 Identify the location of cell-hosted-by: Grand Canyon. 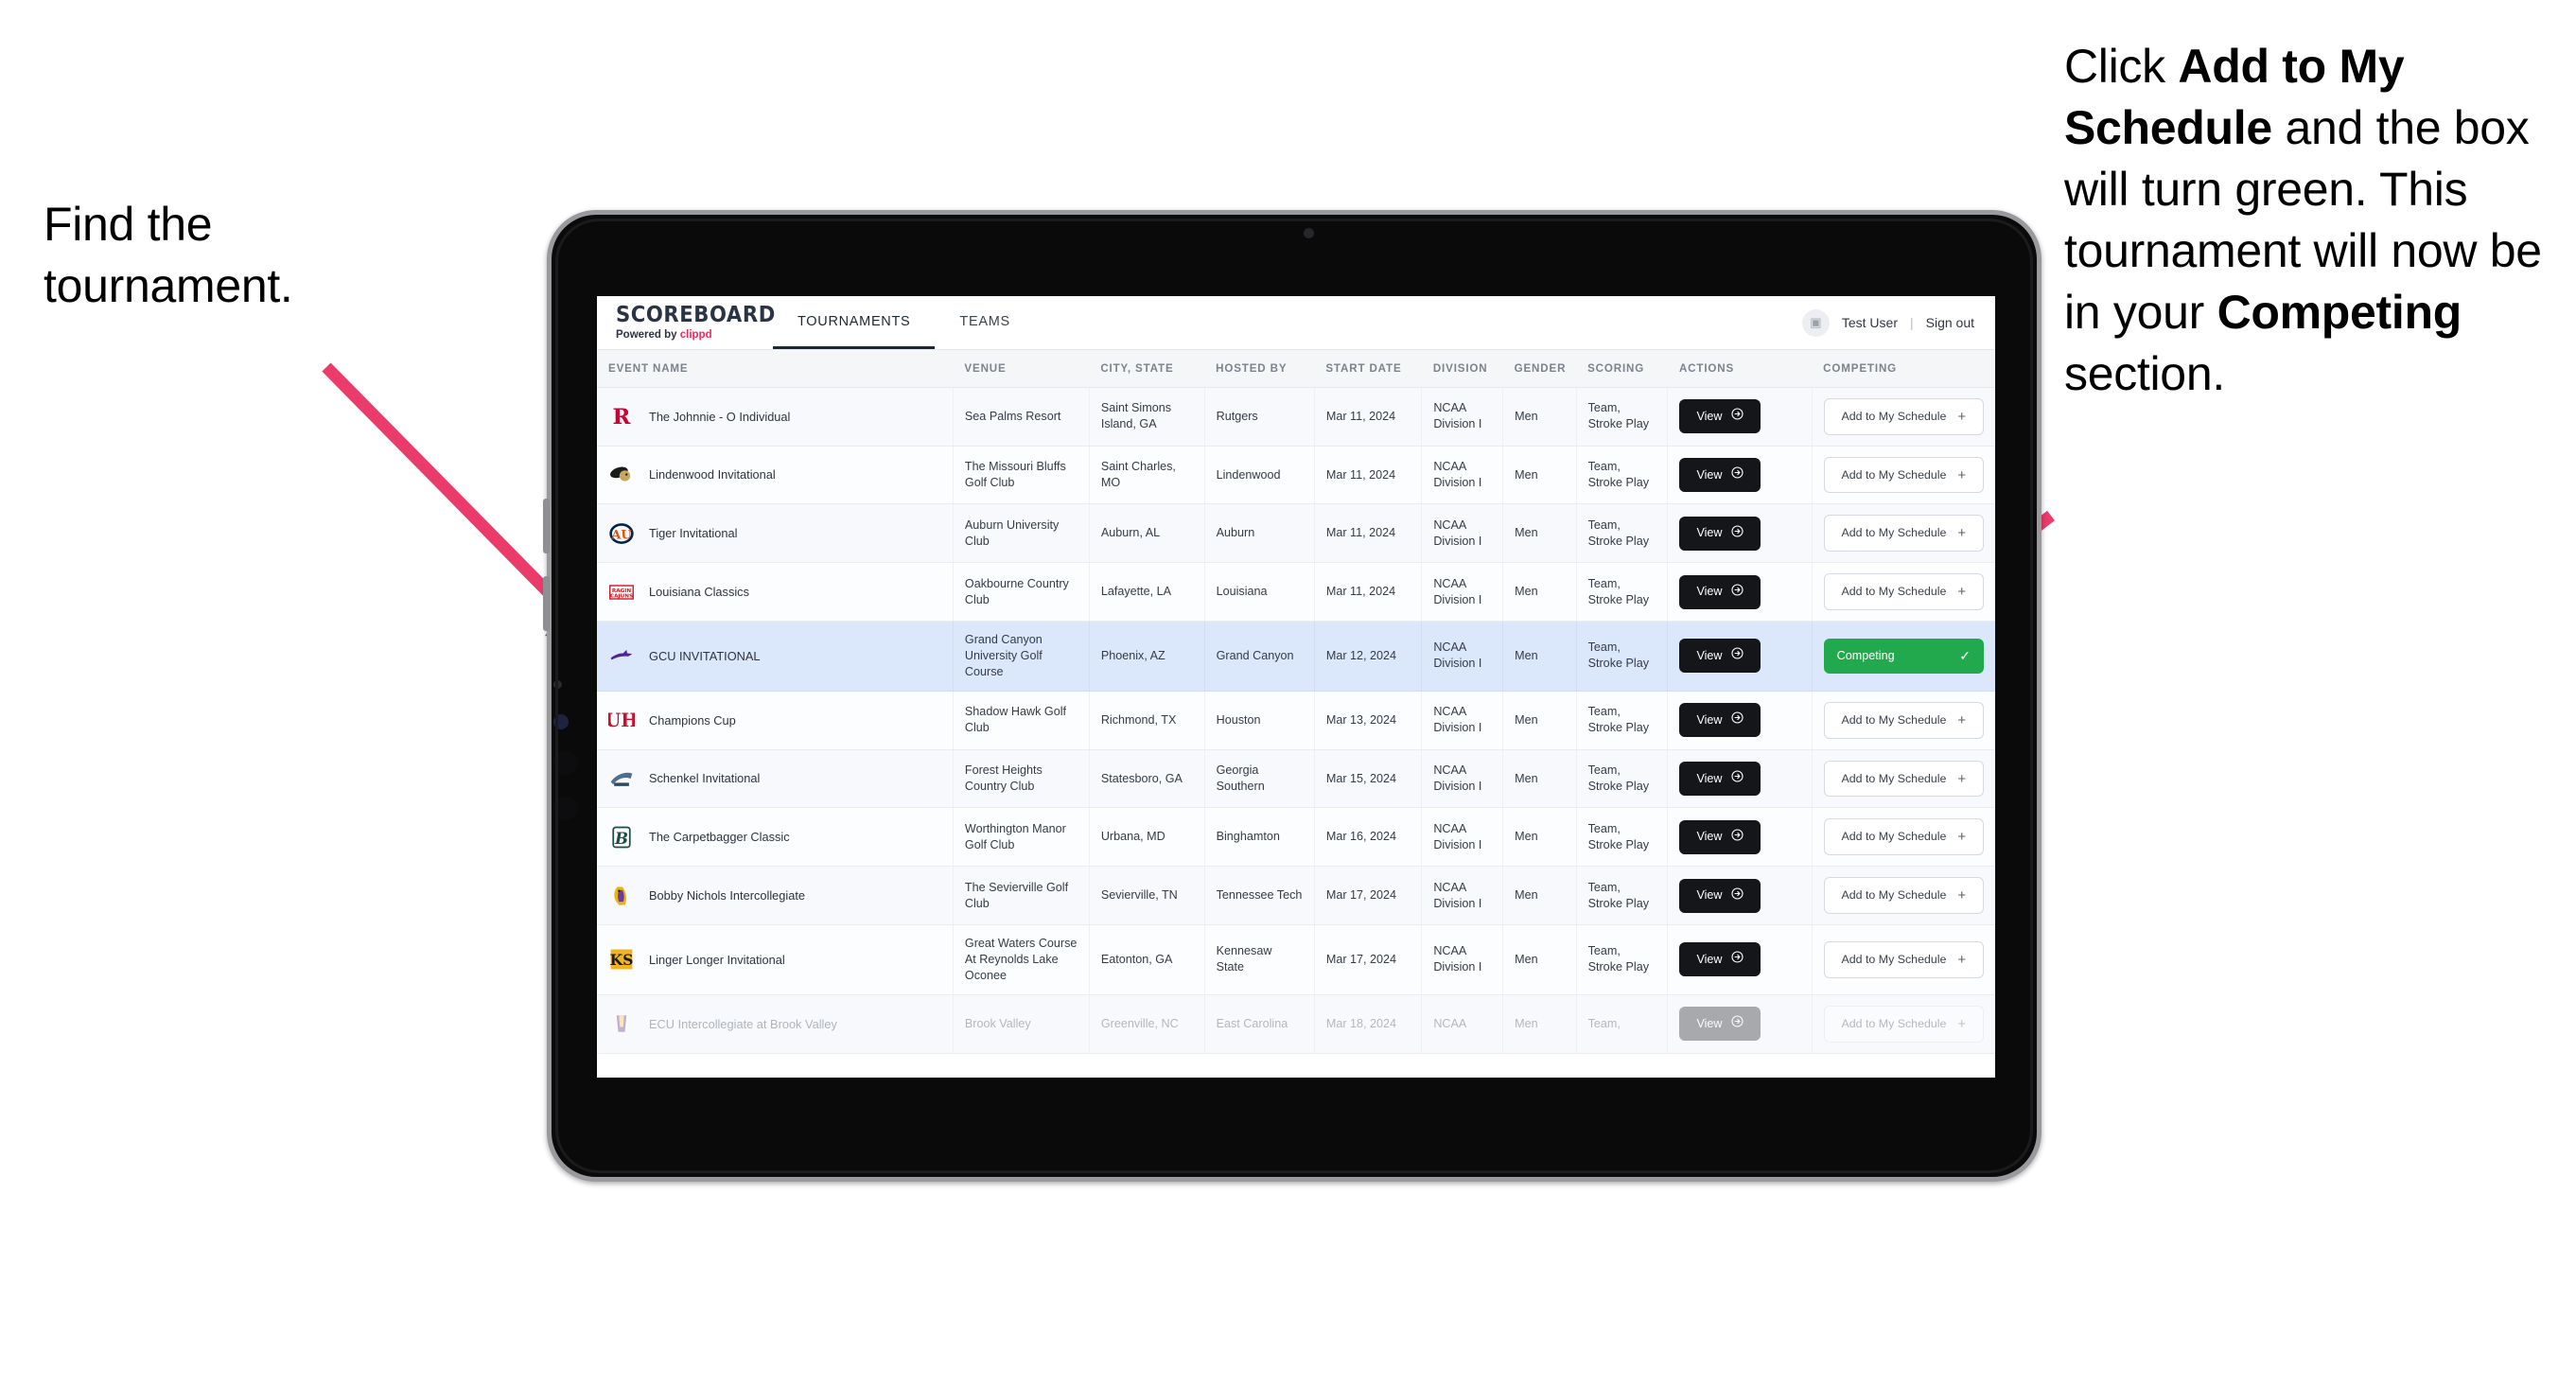
(1260, 656).